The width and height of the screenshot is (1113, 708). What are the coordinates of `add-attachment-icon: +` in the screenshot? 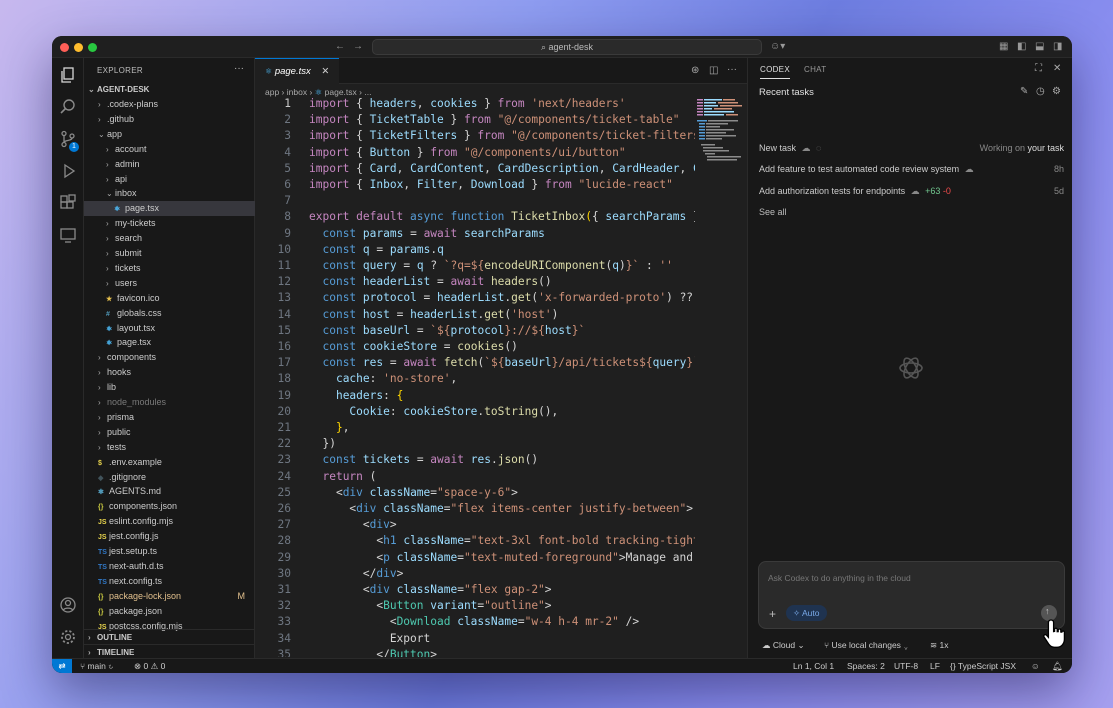 It's located at (772, 614).